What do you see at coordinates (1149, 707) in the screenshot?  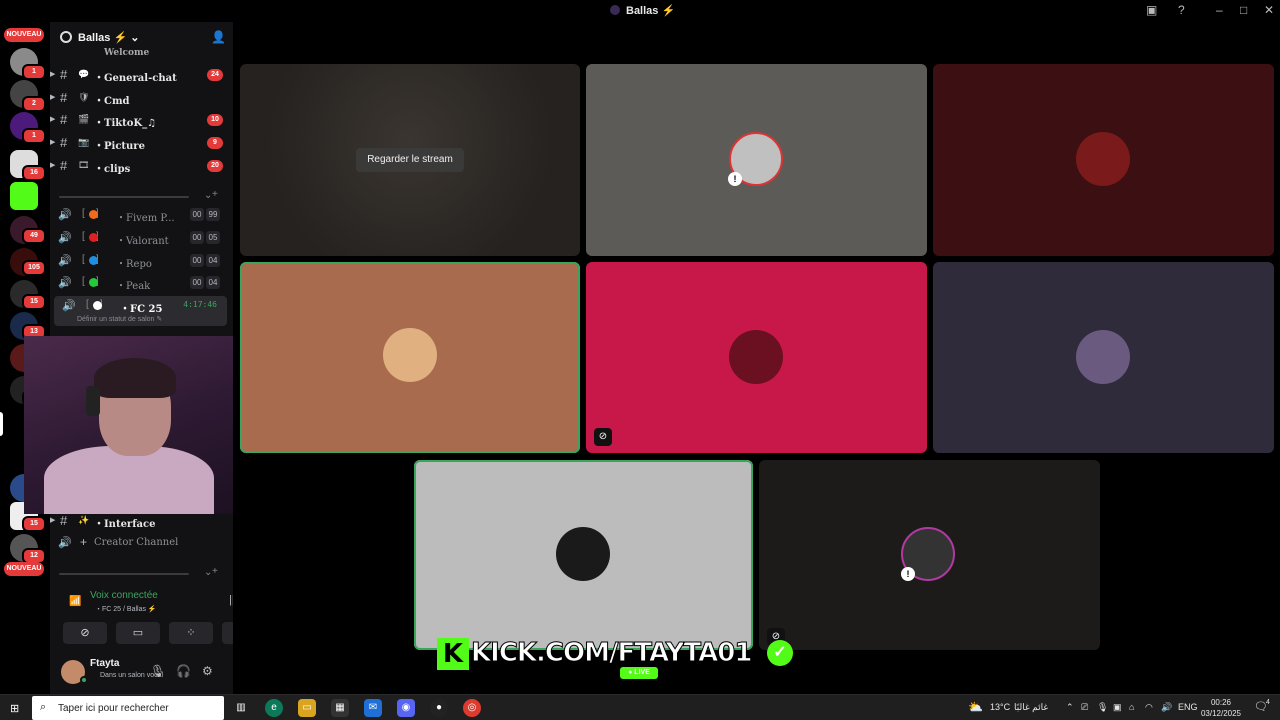 I see `wifi-icon: ◠` at bounding box center [1149, 707].